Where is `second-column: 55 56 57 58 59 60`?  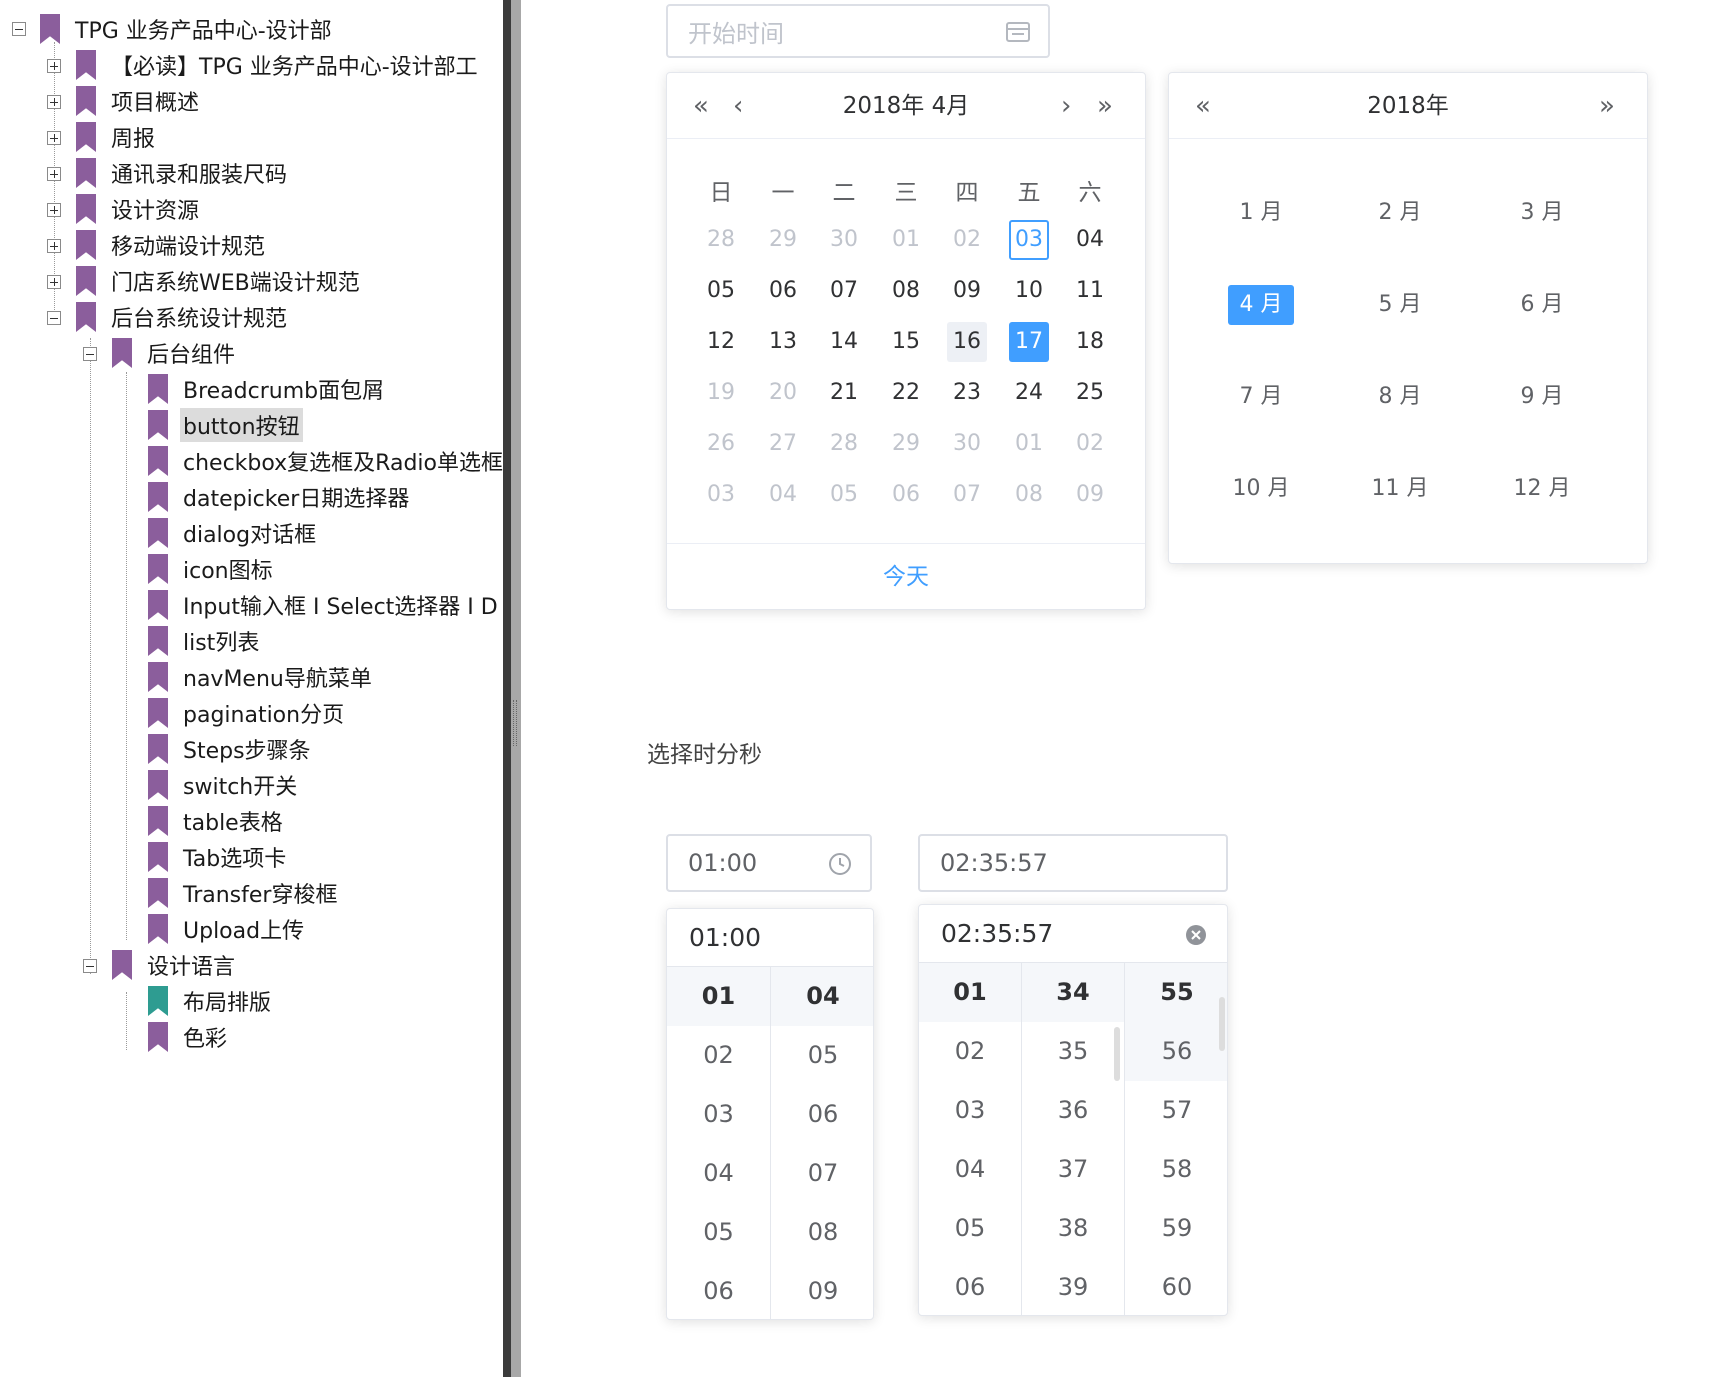
second-column: 55 56 57 58 59 60 is located at coordinates (1176, 1139).